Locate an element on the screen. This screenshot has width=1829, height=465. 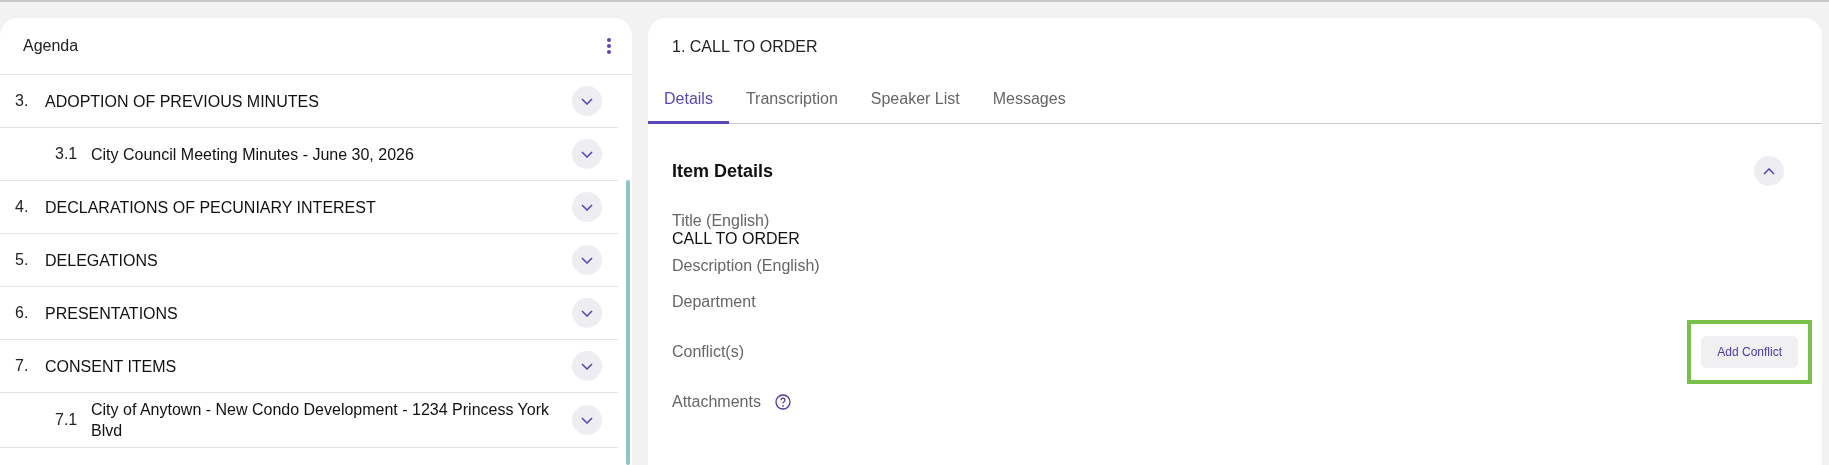
tab: Transcription is located at coordinates (791, 102).